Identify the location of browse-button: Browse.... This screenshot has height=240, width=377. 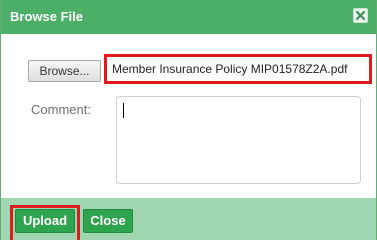
(64, 71).